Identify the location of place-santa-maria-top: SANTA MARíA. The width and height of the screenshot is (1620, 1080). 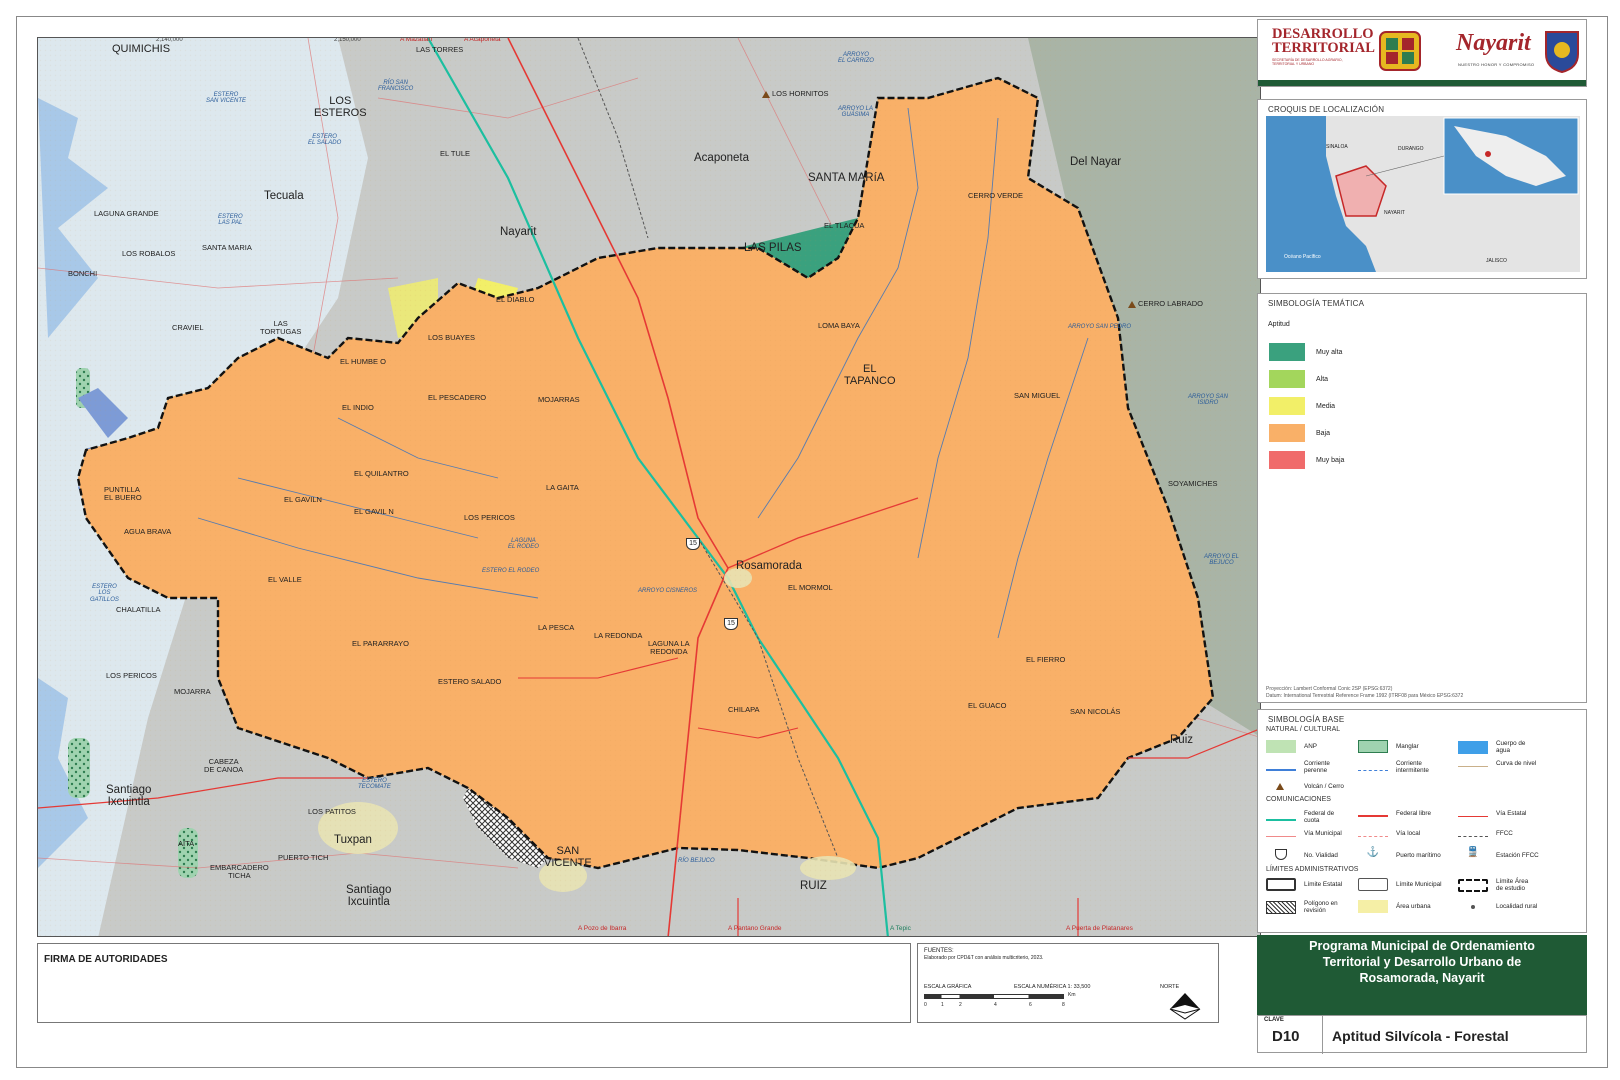
(846, 178).